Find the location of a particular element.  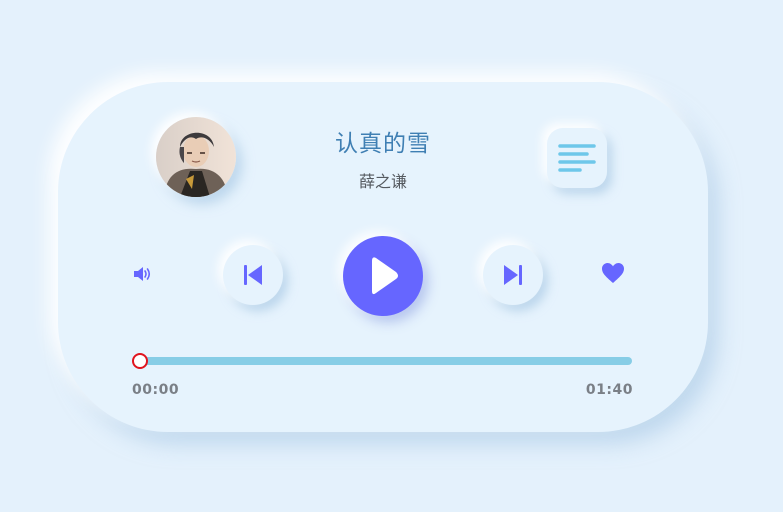

skip-next-icon is located at coordinates (513, 275).